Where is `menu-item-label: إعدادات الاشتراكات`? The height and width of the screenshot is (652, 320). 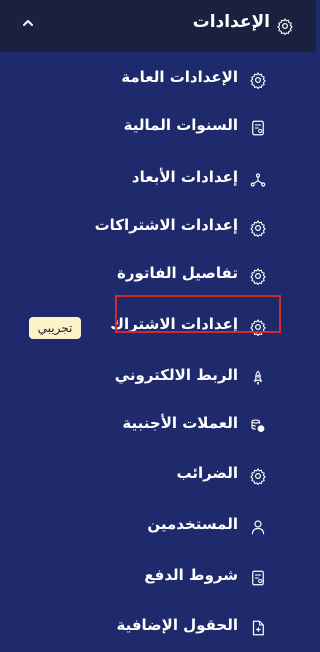 menu-item-label: إعدادات الاشتراكات is located at coordinates (166, 225).